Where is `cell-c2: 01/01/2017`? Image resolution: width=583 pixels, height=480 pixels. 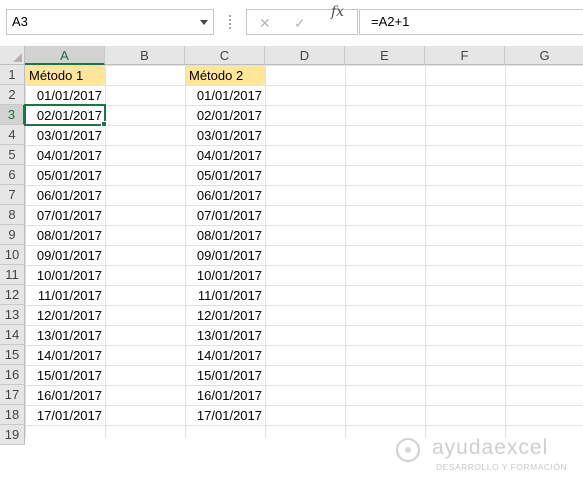
cell-c2: 01/01/2017 is located at coordinates (225, 95).